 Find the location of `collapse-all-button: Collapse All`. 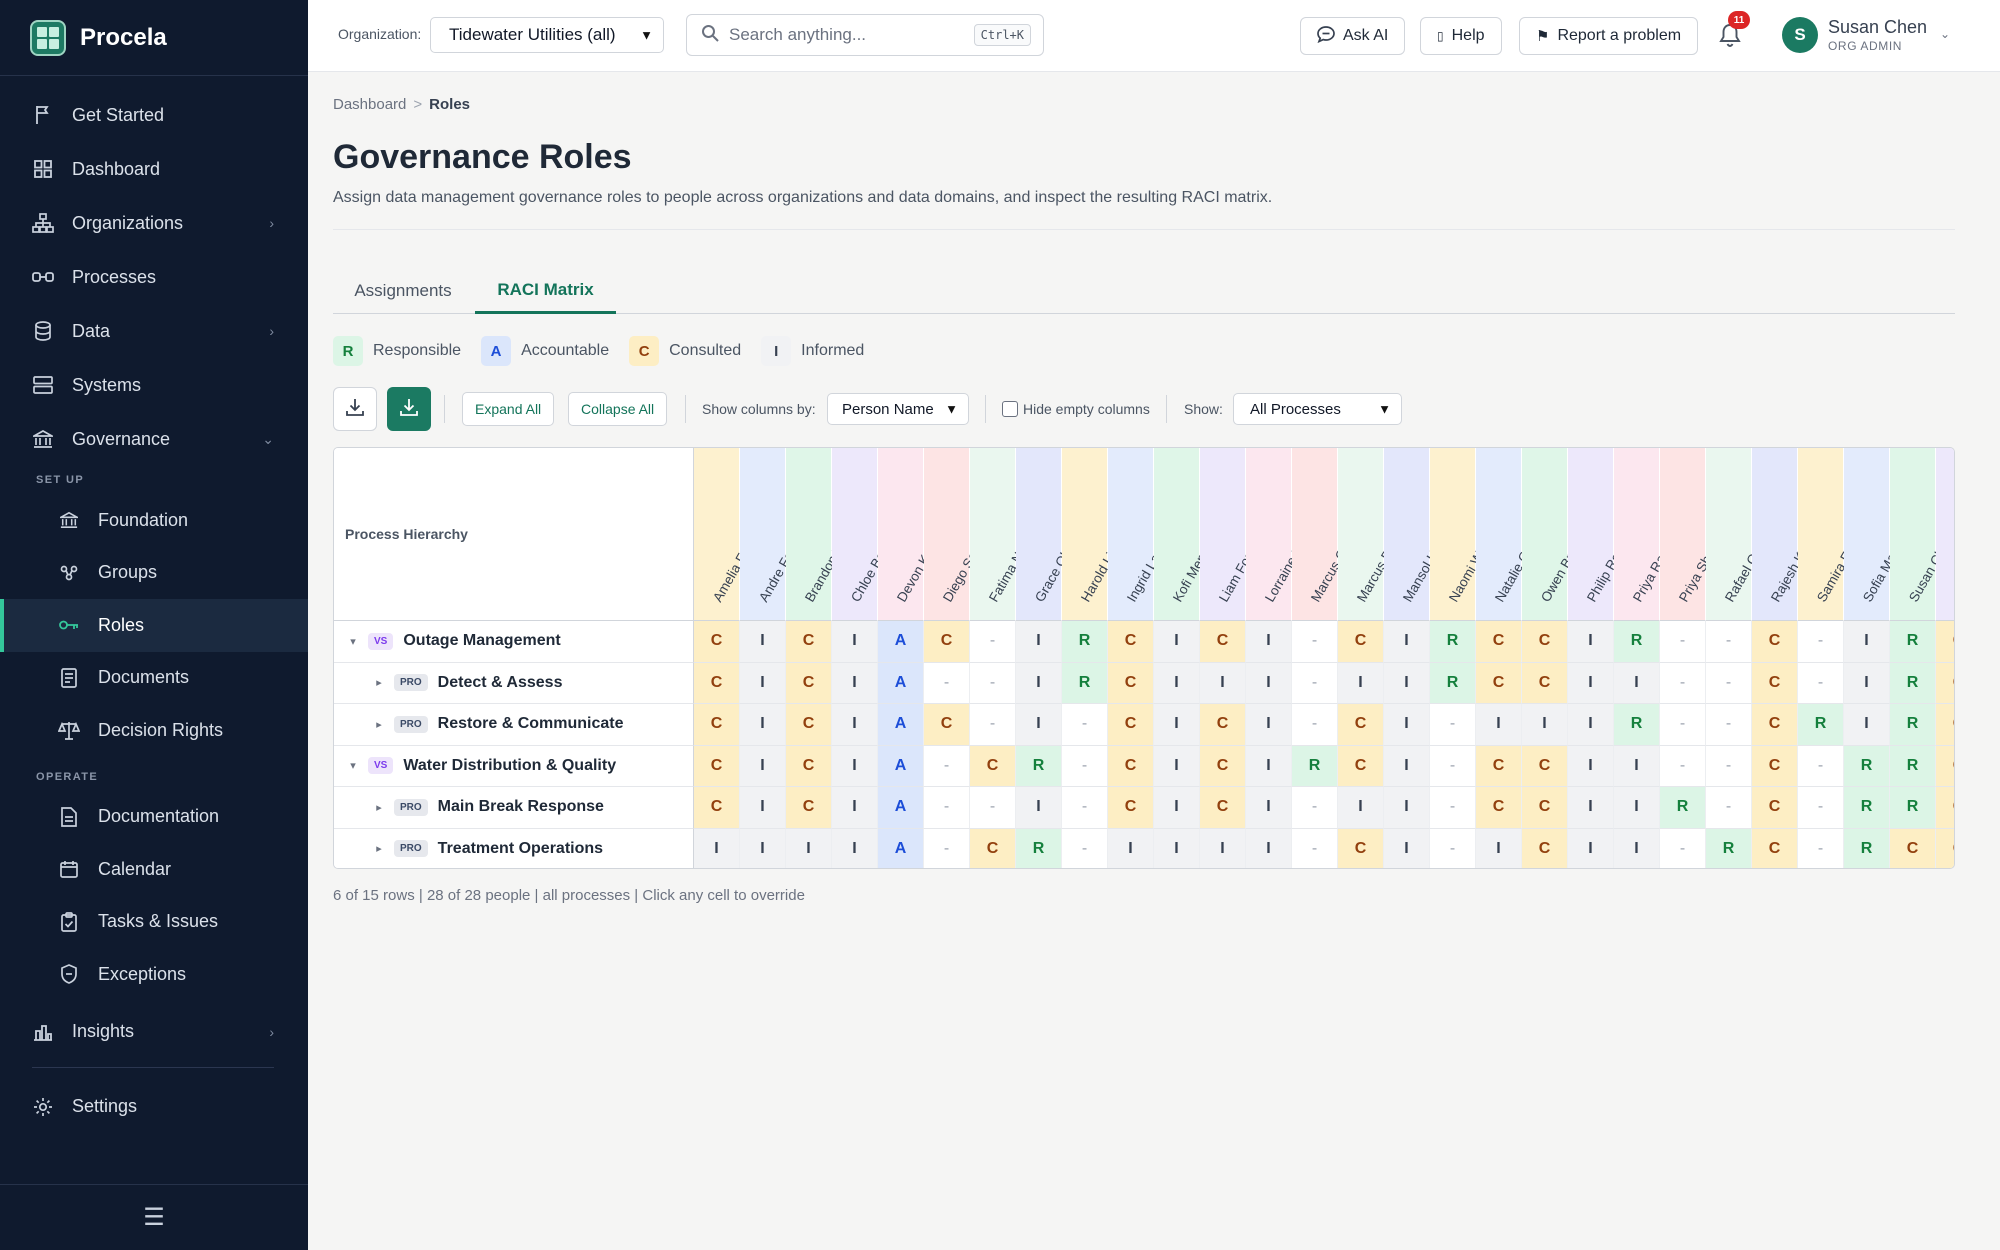

collapse-all-button: Collapse All is located at coordinates (618, 409).